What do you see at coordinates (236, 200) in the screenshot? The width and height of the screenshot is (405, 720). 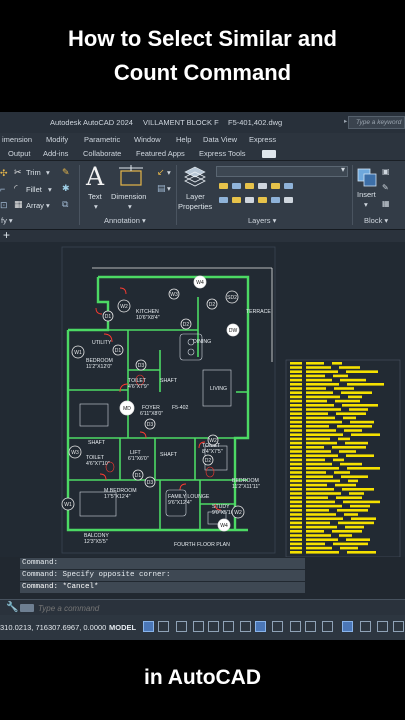 I see `layer-off-icon` at bounding box center [236, 200].